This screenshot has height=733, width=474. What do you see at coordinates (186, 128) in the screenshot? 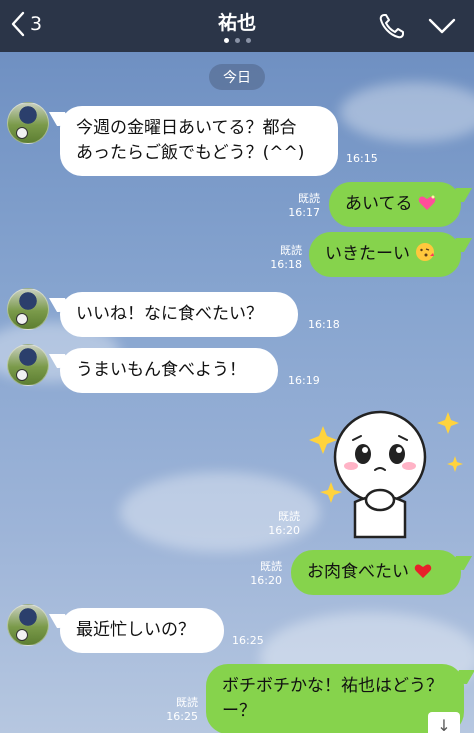
I see `message-text-line: 今週の金曜日あいてる？都合` at bounding box center [186, 128].